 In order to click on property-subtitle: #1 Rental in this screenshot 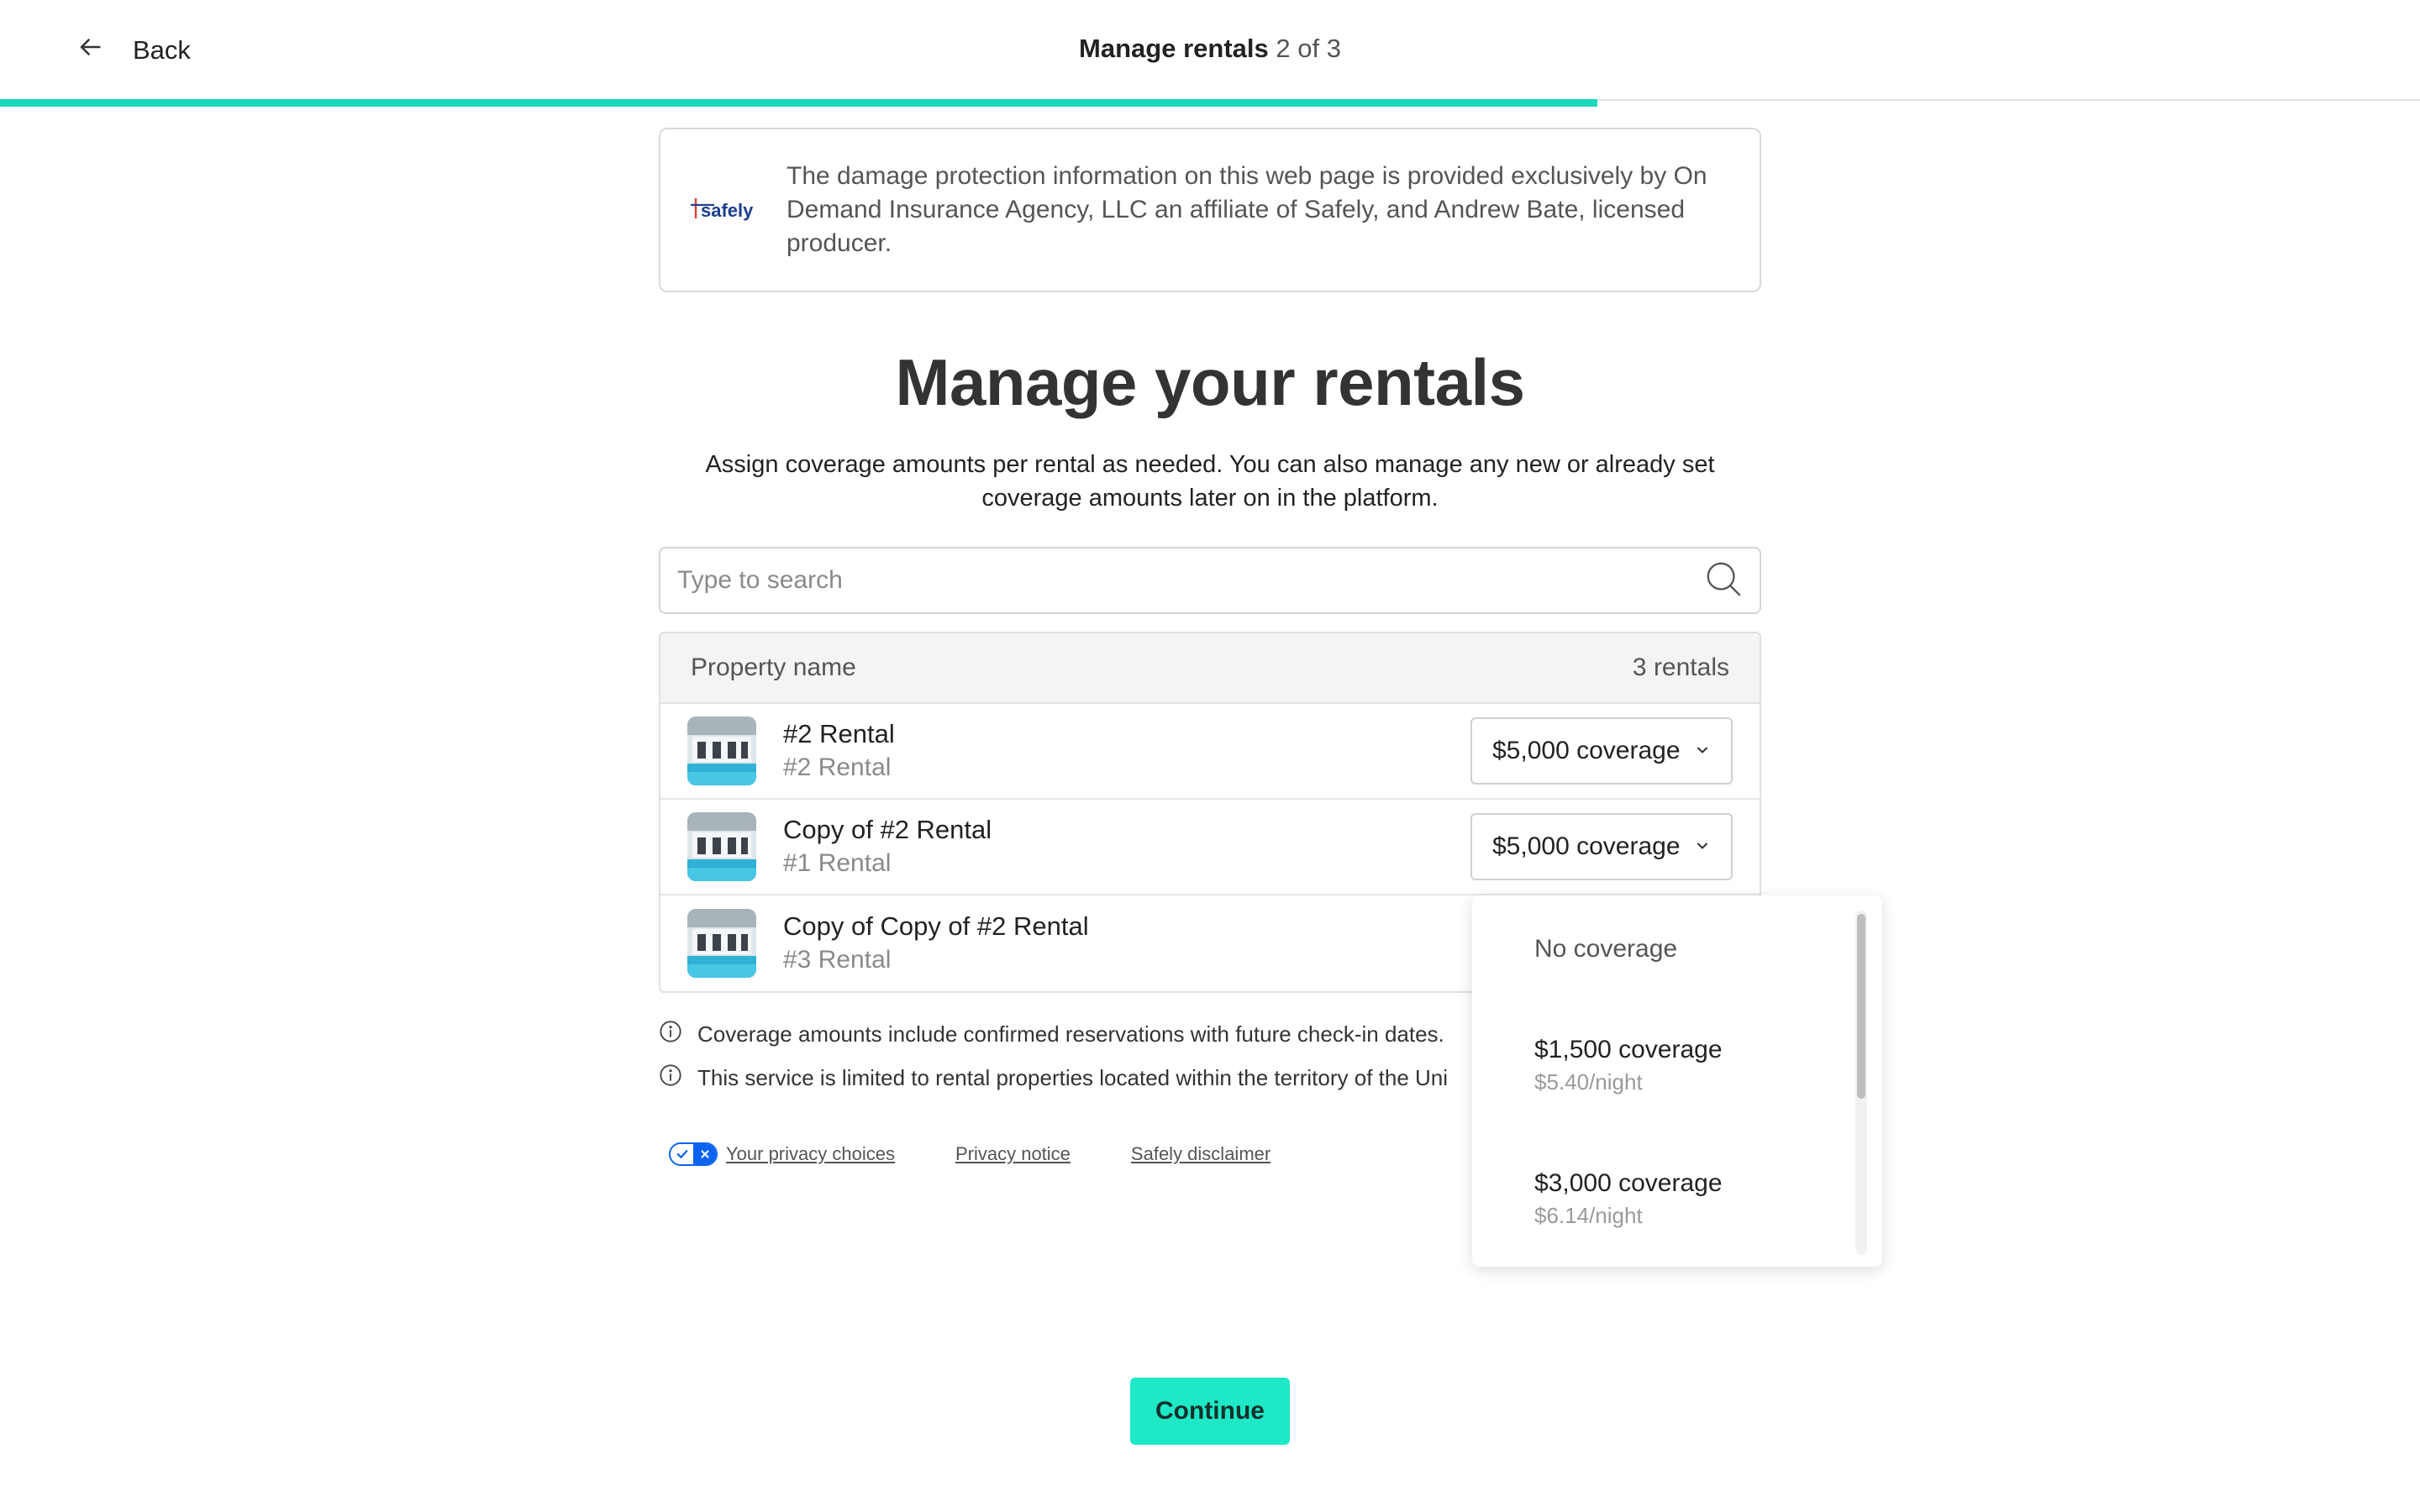, I will do `click(838, 863)`.